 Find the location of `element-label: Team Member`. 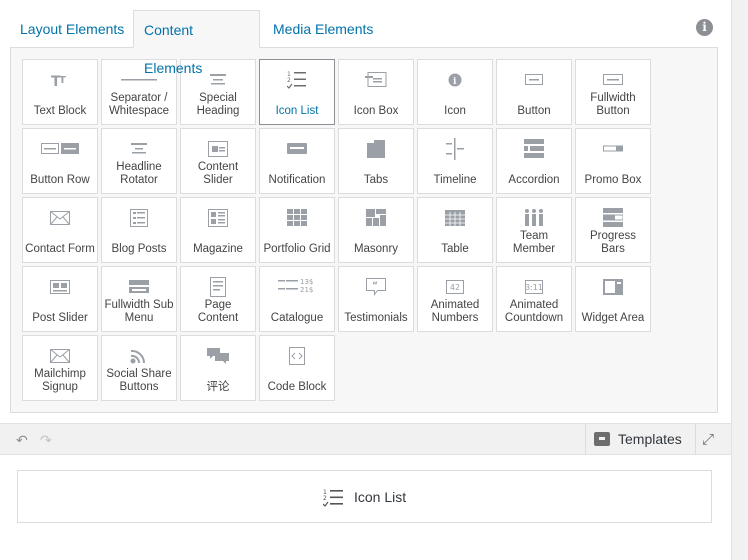

element-label: Team Member is located at coordinates (534, 242).